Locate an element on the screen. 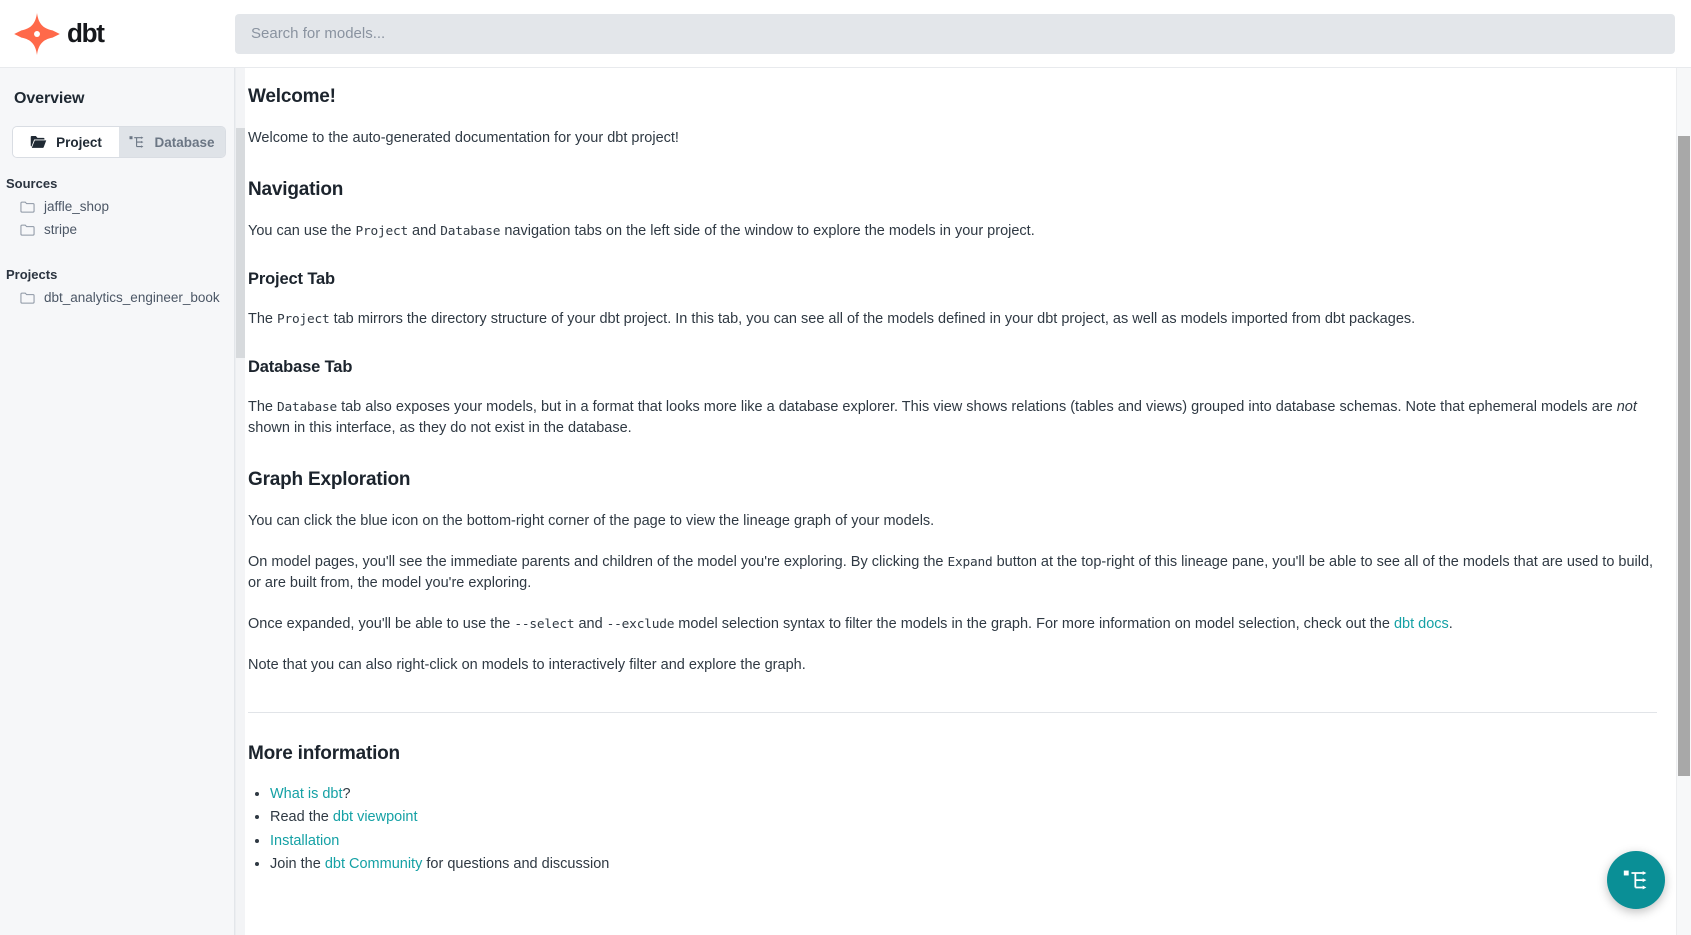 This screenshot has width=1691, height=935. sidebar-item-dbt-analytics-engineer-book: dbt_analytics_engineer_book is located at coordinates (117, 297).